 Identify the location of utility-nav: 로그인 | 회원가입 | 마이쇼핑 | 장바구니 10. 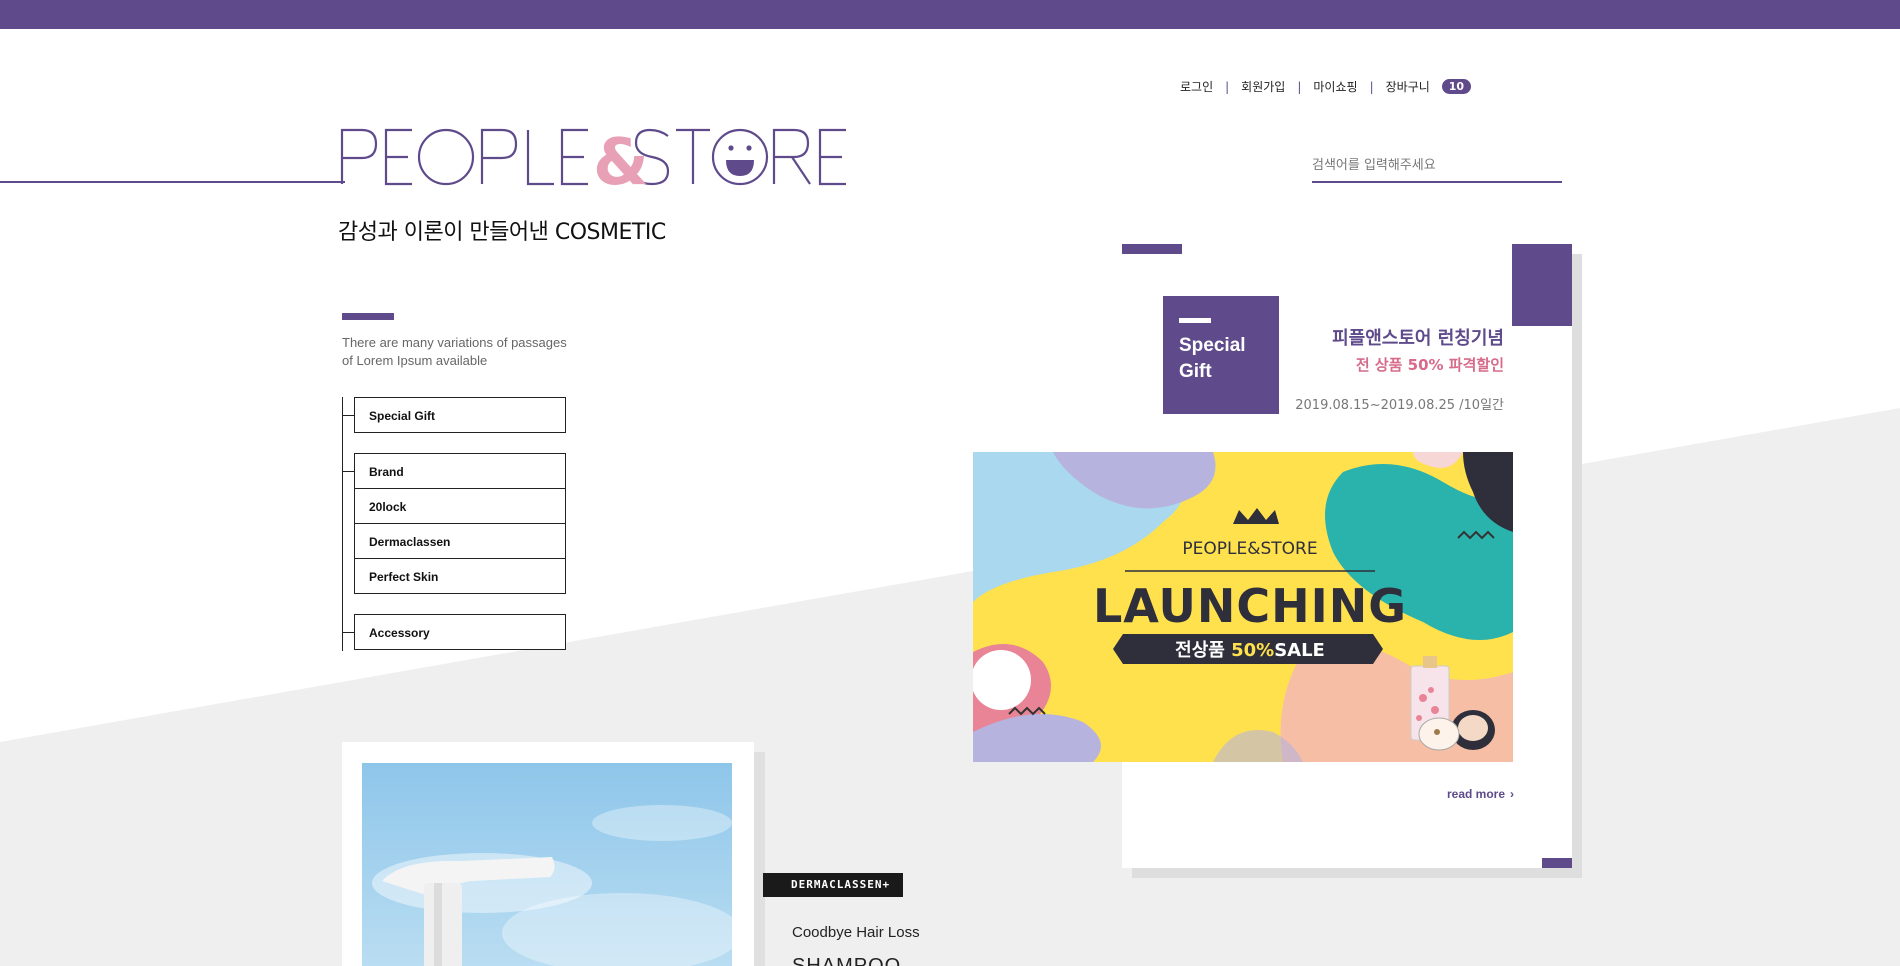
(1326, 86).